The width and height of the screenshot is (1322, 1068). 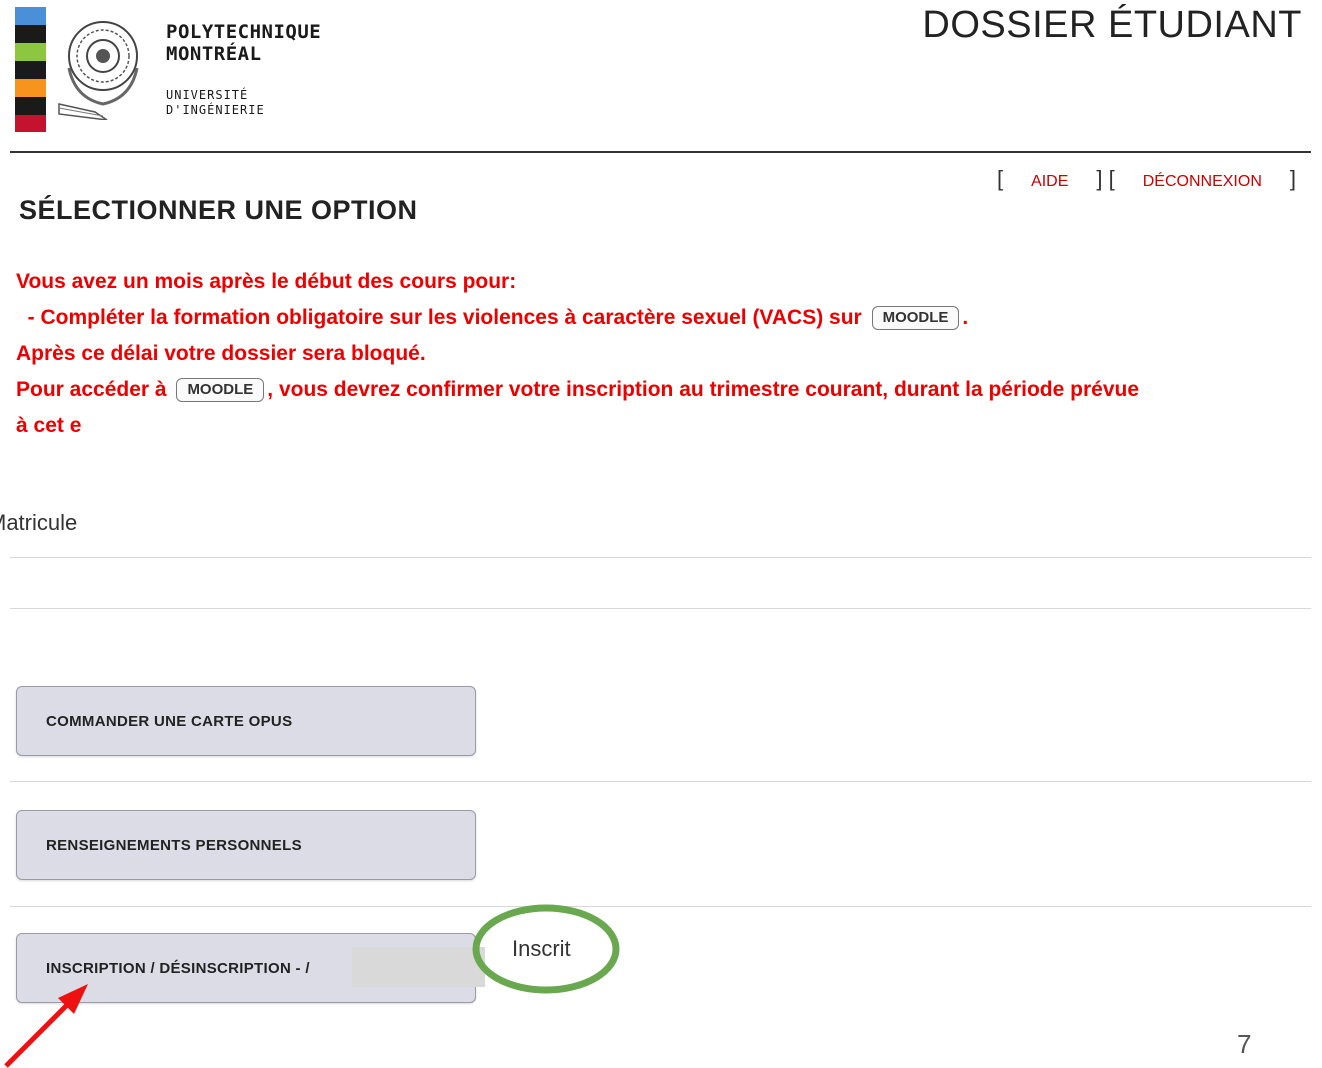 What do you see at coordinates (660, 152) in the screenshot?
I see `header-divider` at bounding box center [660, 152].